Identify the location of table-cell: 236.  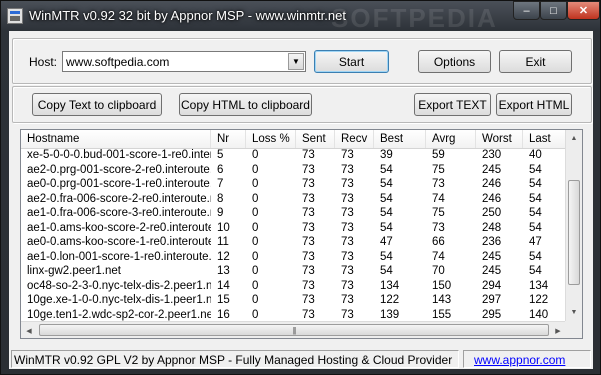
(492, 242).